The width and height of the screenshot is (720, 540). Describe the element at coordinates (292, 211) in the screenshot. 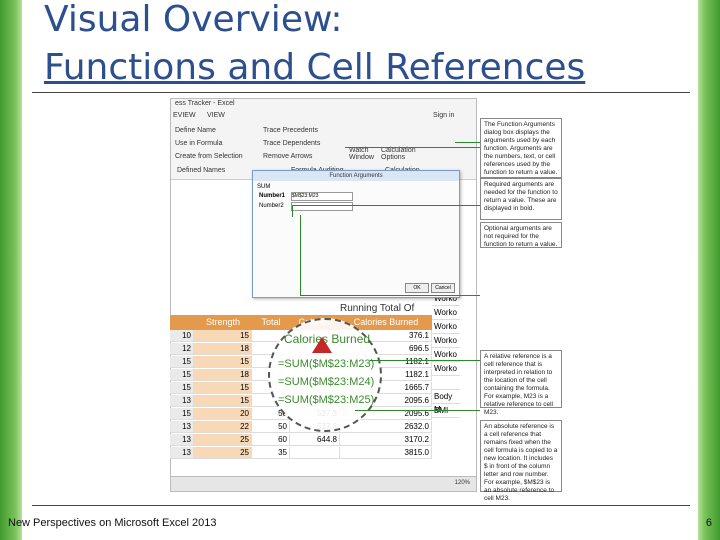

I see `connector-2b` at that location.